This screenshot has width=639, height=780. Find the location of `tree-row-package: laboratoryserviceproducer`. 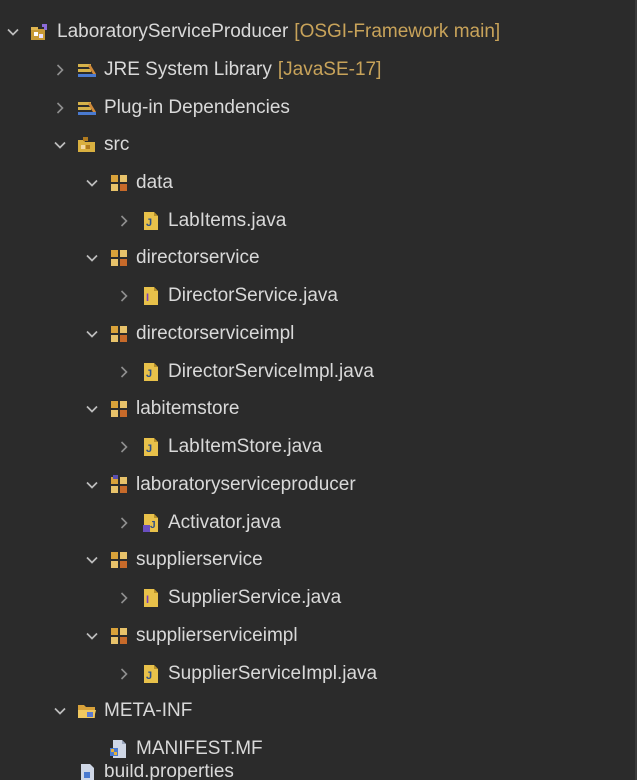

tree-row-package: laboratoryserviceproducer is located at coordinates (319, 485).